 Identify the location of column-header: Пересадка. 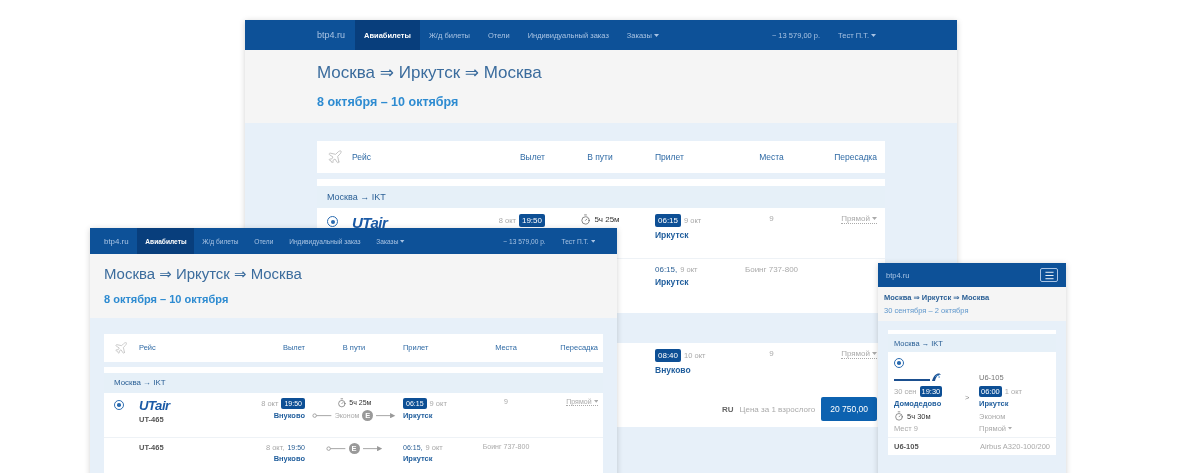
(855, 157).